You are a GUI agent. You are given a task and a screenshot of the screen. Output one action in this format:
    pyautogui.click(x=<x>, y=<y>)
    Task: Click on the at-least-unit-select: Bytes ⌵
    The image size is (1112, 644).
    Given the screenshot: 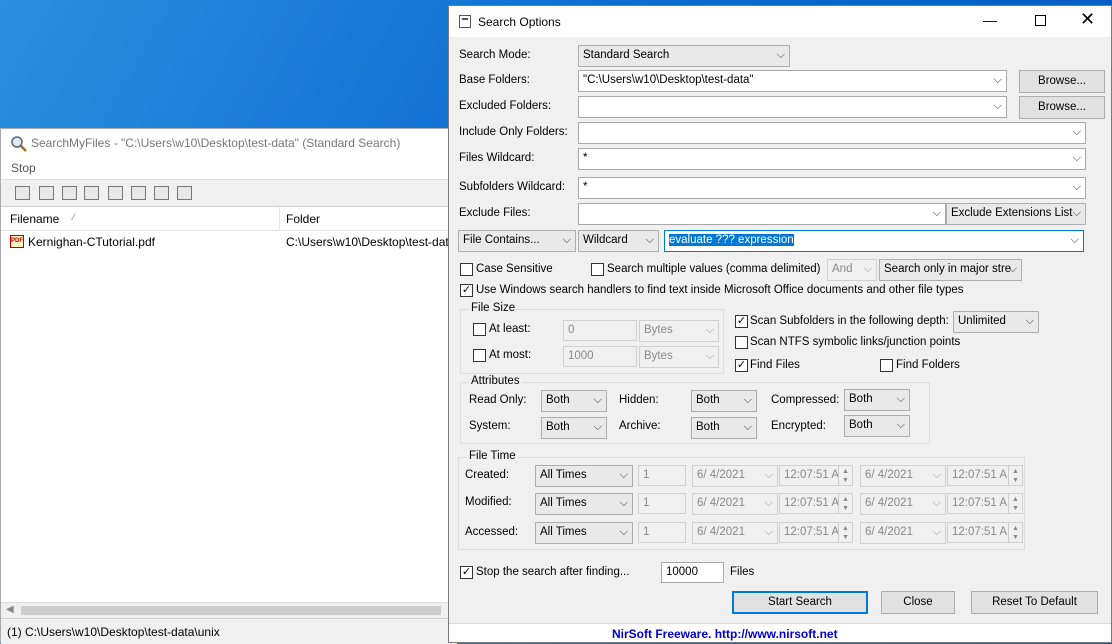 What is the action you would take?
    pyautogui.click(x=679, y=331)
    